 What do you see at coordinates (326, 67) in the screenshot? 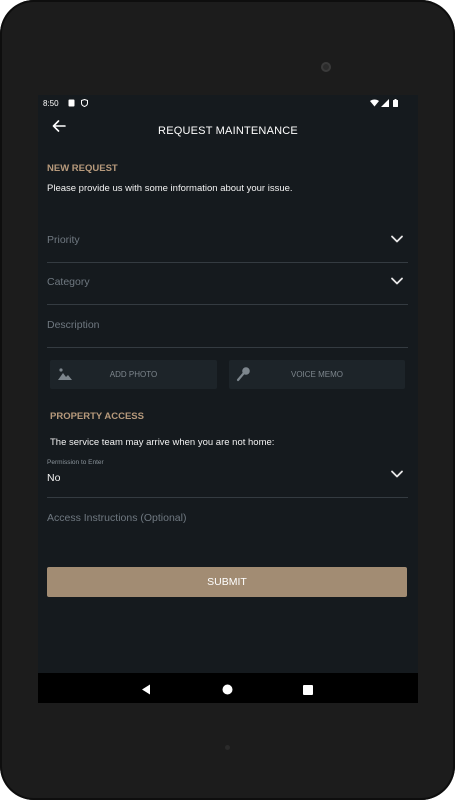
I see `front-camera` at bounding box center [326, 67].